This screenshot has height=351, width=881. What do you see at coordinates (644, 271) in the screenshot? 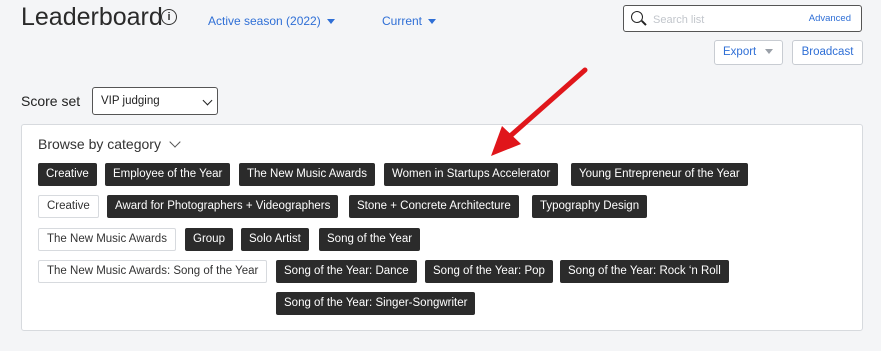
I see `category-tag: Song of the Year: Rock ‘n Roll` at bounding box center [644, 271].